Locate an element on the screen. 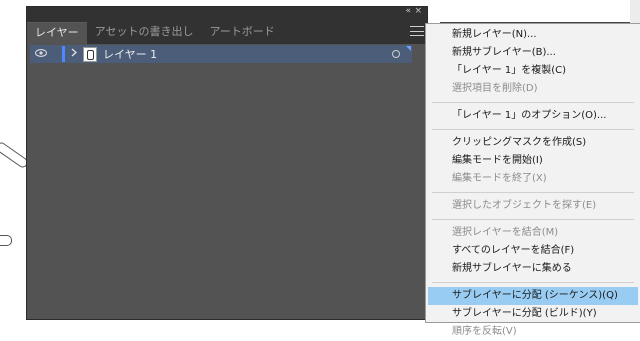  menu-item-make-clipping-mask: クリッピングマスクを作成(S) is located at coordinates (533, 143).